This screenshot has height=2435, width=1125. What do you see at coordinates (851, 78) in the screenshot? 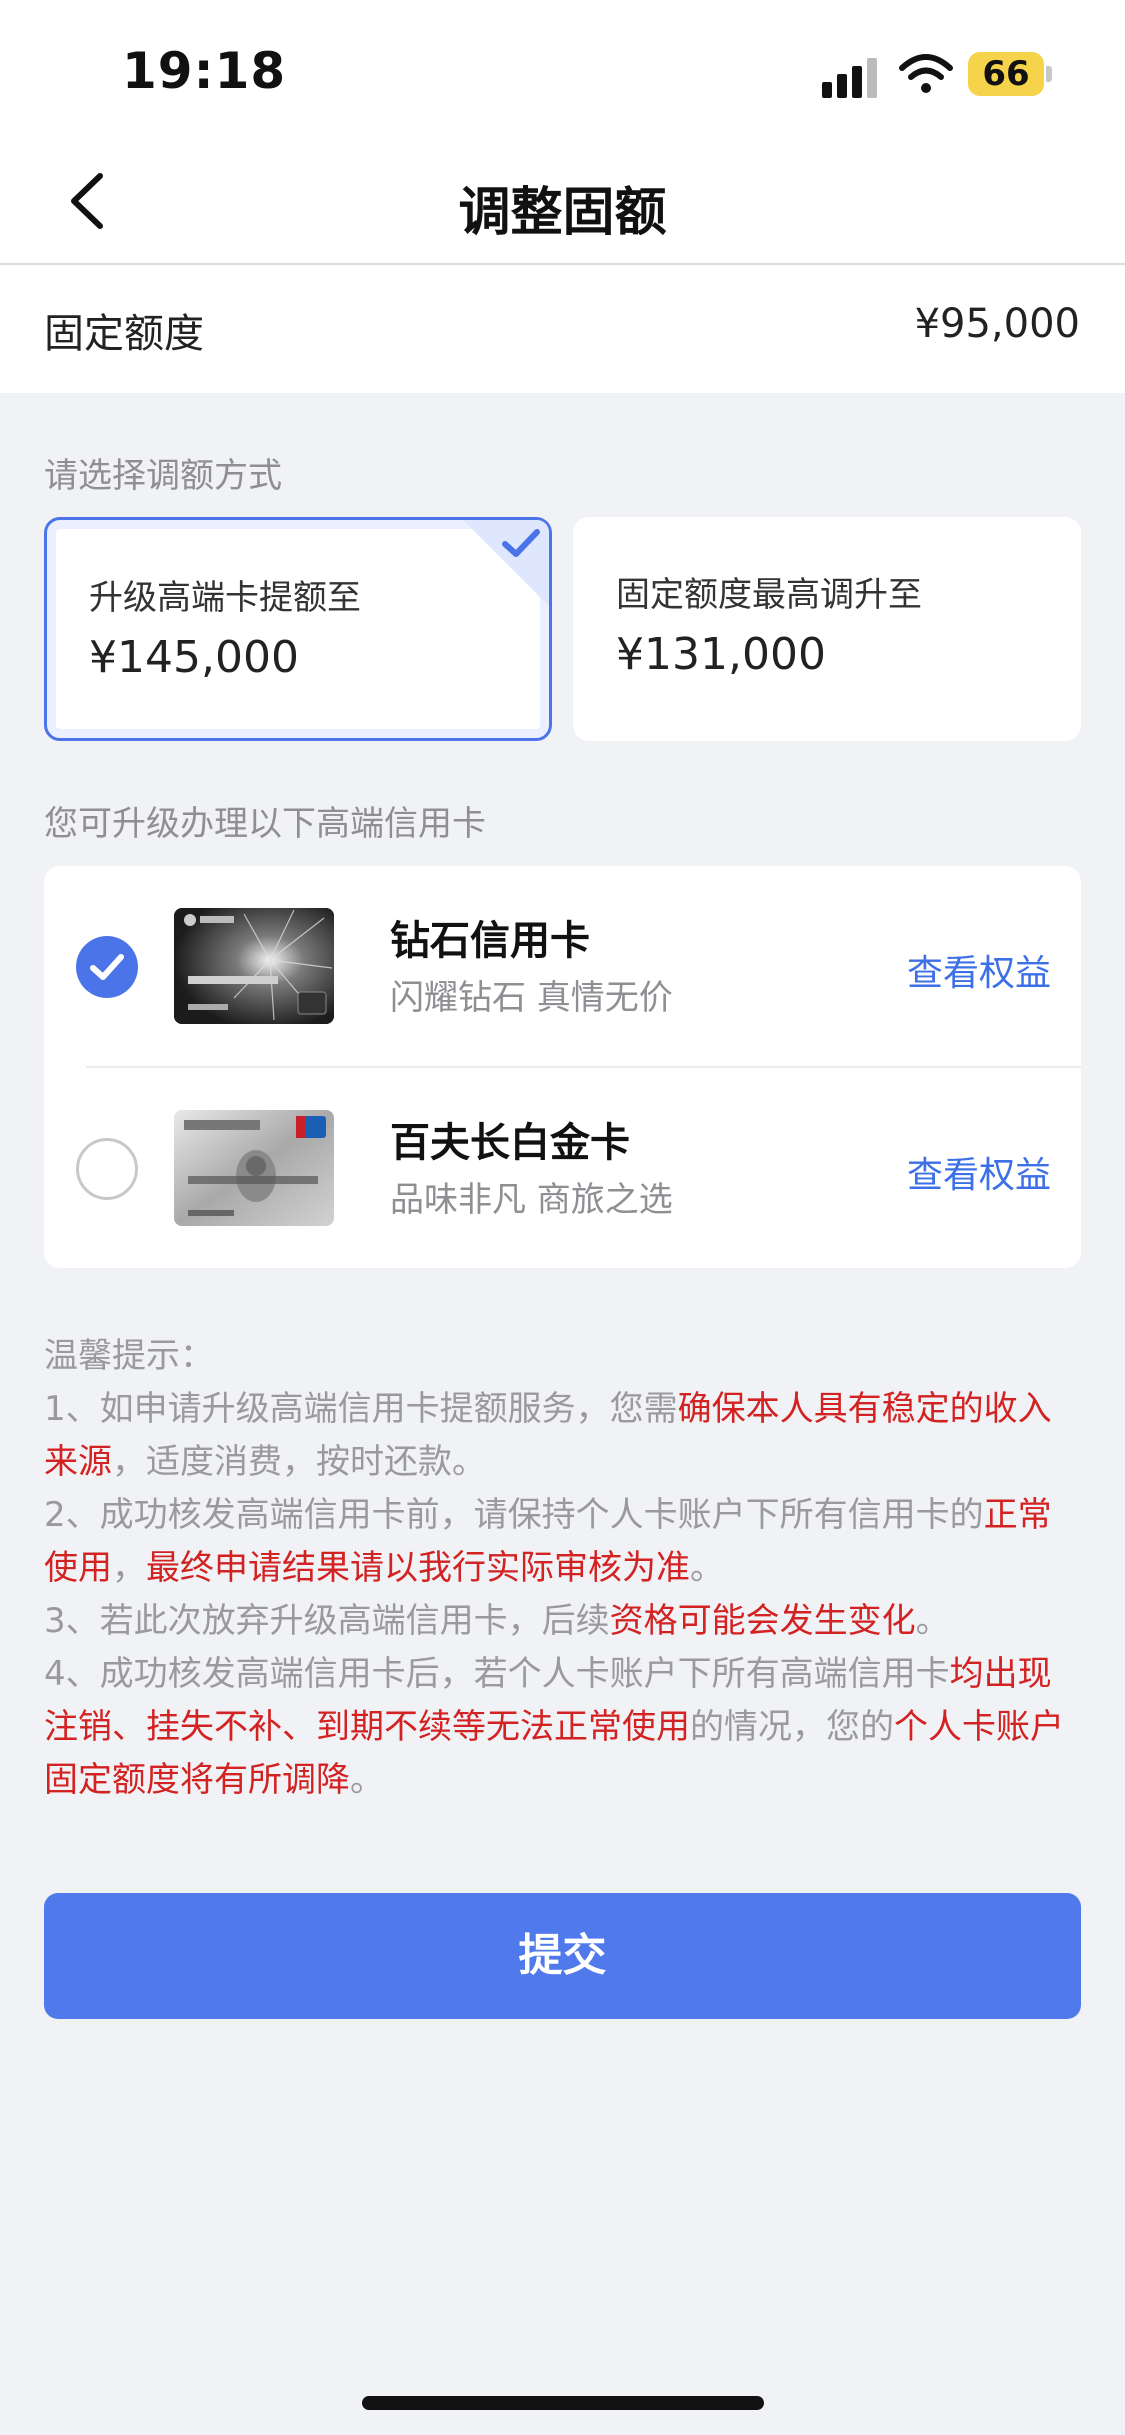
I see `cellular-signal-icon` at bounding box center [851, 78].